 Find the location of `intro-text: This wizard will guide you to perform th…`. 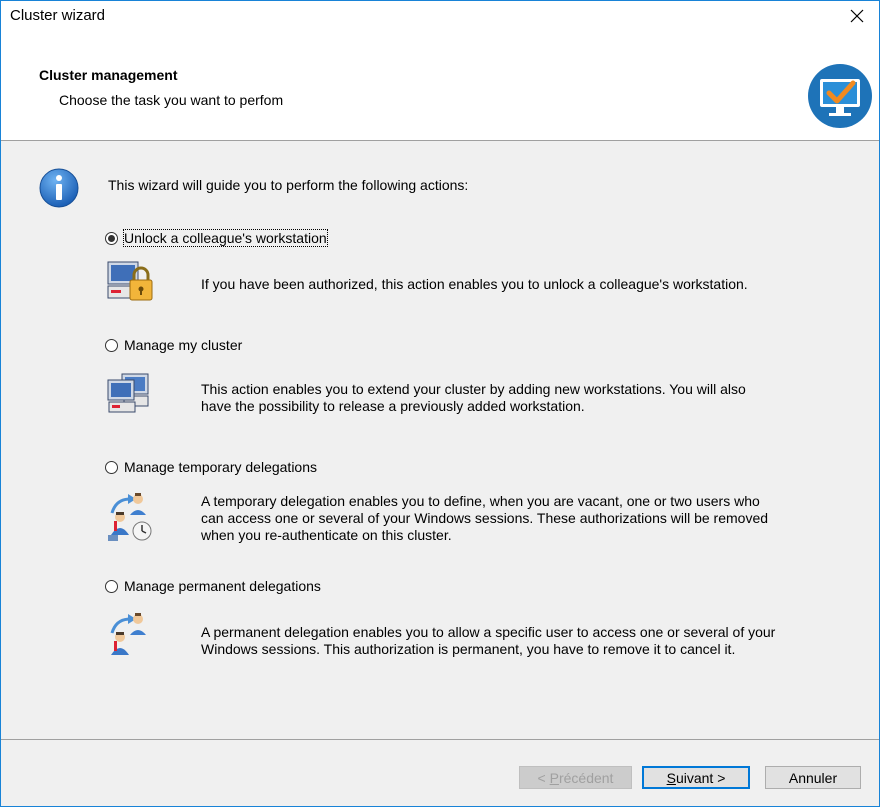

intro-text: This wizard will guide you to perform th… is located at coordinates (288, 185).